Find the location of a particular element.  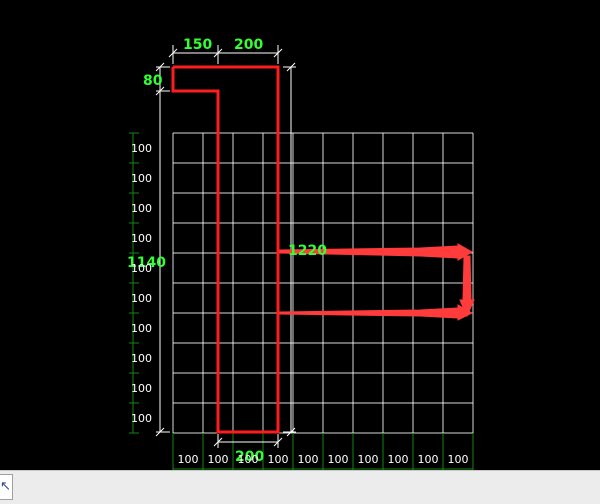

cursor-arrow-icon: ↖ is located at coordinates (5, 486).